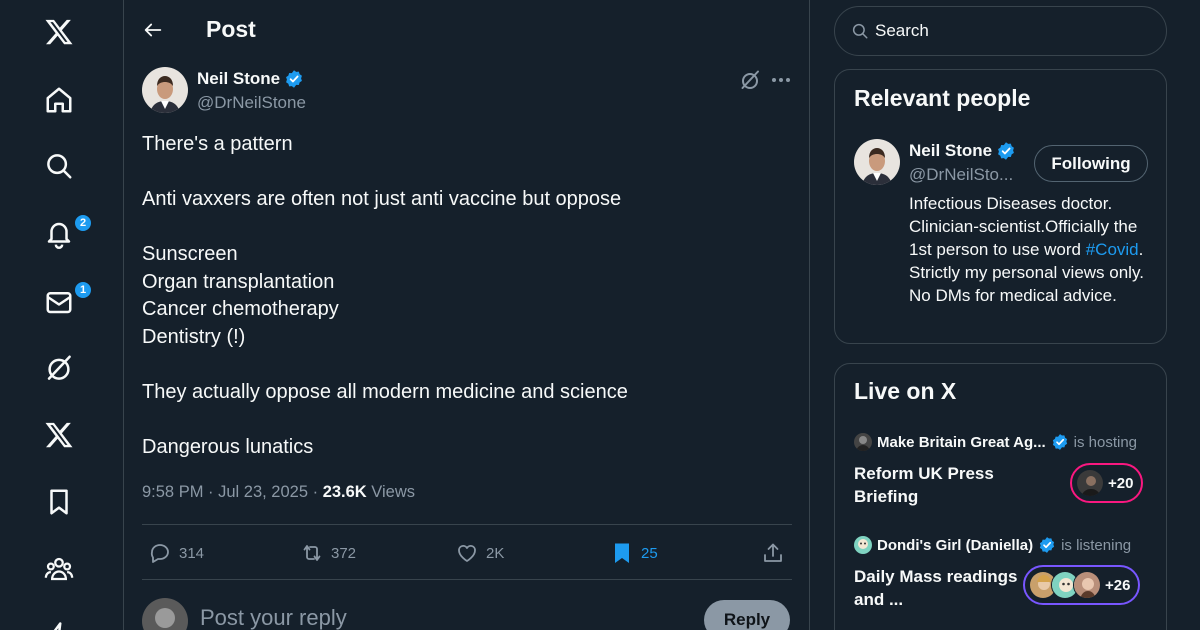  Describe the element at coordinates (176, 553) in the screenshot. I see `reply-action: 314` at that location.